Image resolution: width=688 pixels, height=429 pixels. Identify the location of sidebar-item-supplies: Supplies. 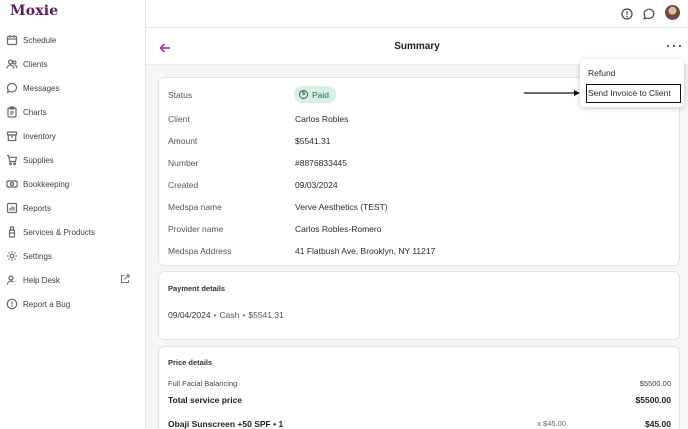
(73, 160).